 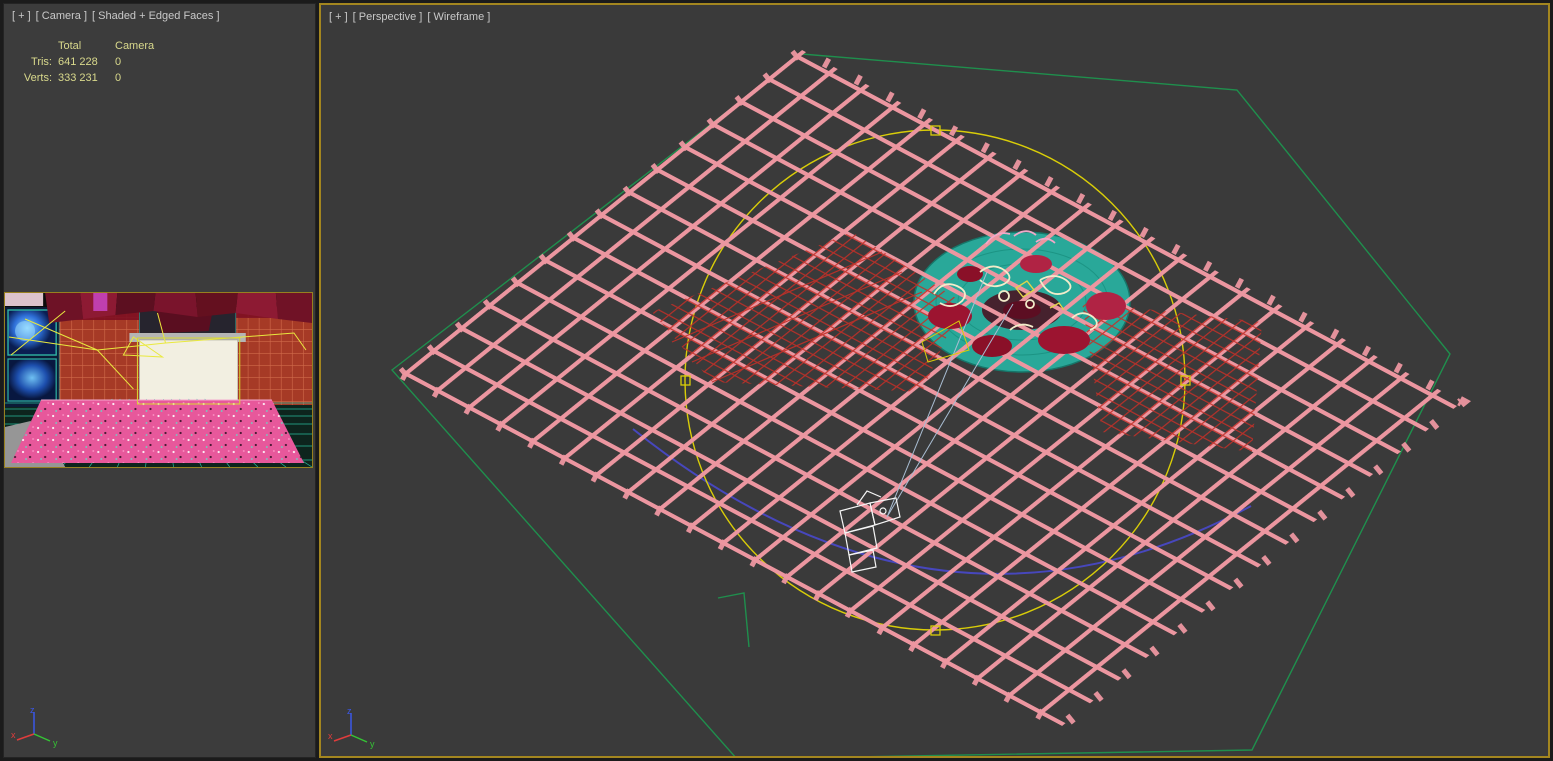 I want to click on stats-spacer, so click(x=38, y=46).